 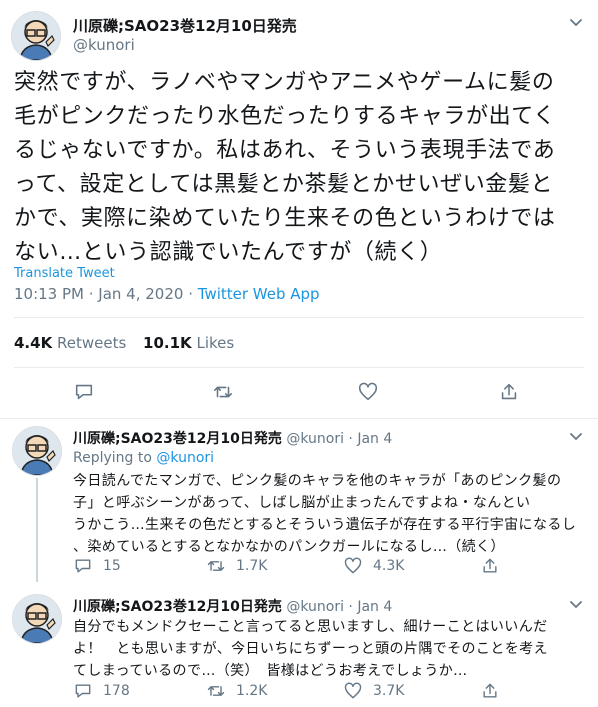 I want to click on reply-line: 今日読んでたマンガで、ピンク髪のキャラを他のキャラが「あのピンク髪の, so click(x=317, y=481).